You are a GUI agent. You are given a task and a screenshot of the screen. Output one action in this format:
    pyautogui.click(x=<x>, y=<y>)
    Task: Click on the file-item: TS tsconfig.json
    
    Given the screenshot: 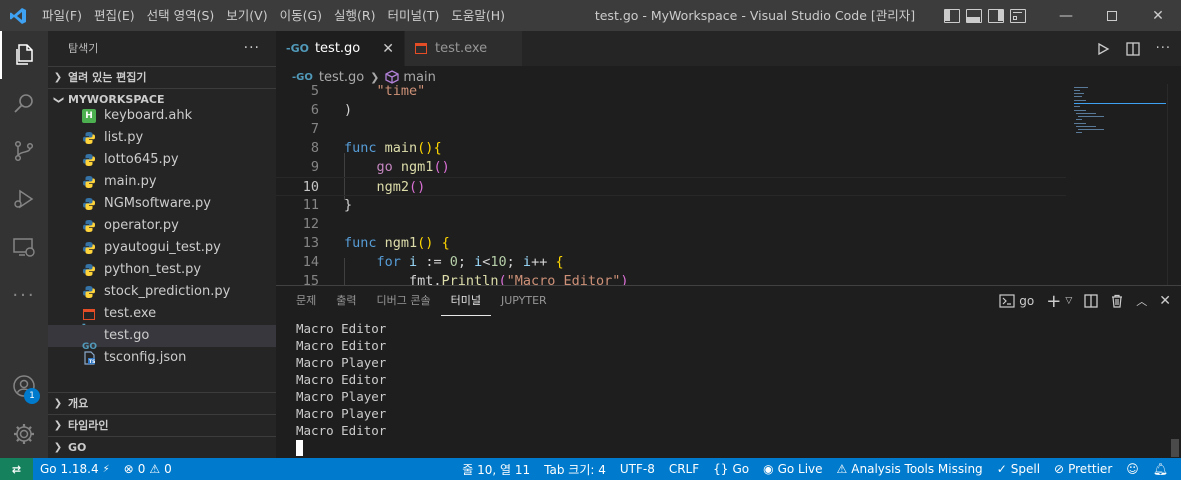 What is the action you would take?
    pyautogui.click(x=162, y=358)
    